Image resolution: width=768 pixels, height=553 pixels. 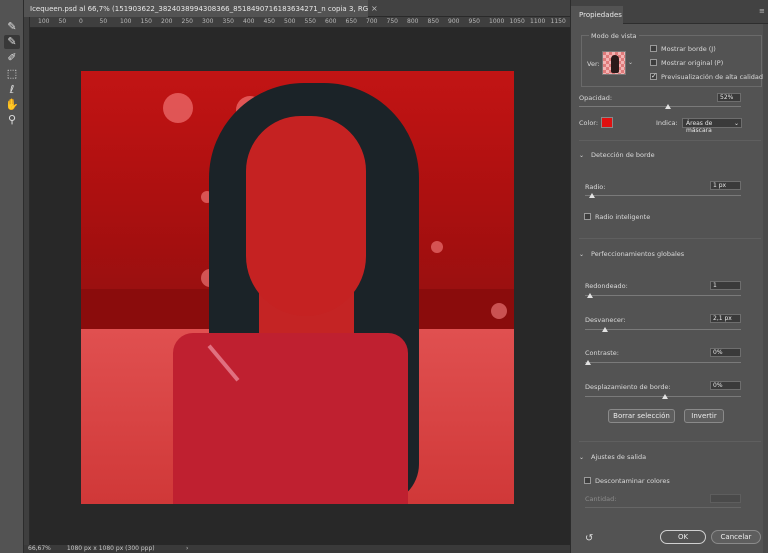 I want to click on edge-detection-section: ⌄ Detección de borde, so click(x=617, y=155).